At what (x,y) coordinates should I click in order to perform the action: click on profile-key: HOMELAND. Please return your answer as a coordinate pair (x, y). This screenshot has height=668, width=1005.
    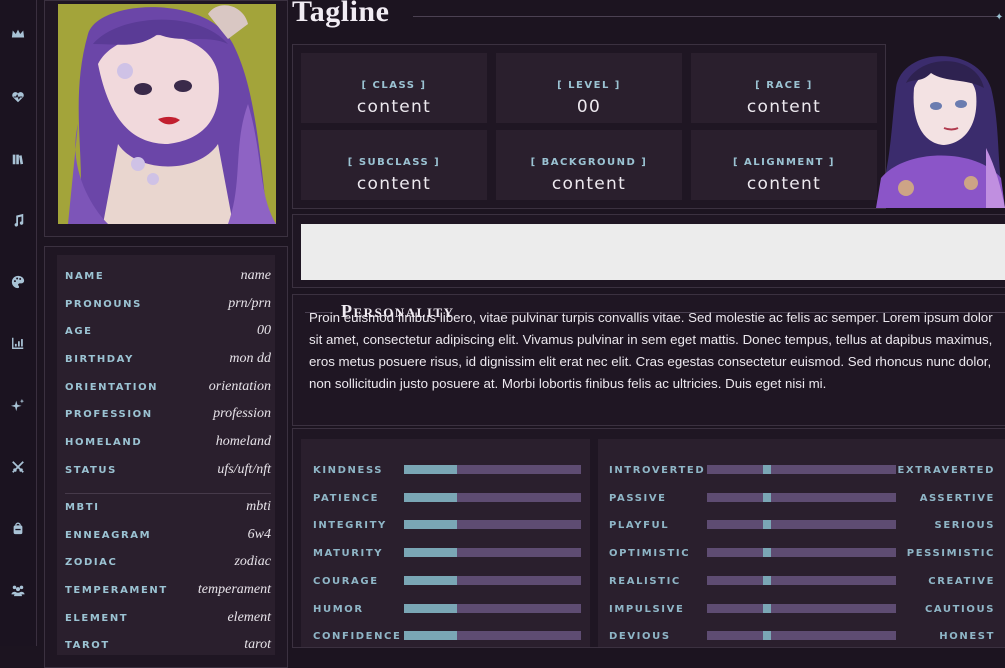
    Looking at the image, I should click on (104, 442).